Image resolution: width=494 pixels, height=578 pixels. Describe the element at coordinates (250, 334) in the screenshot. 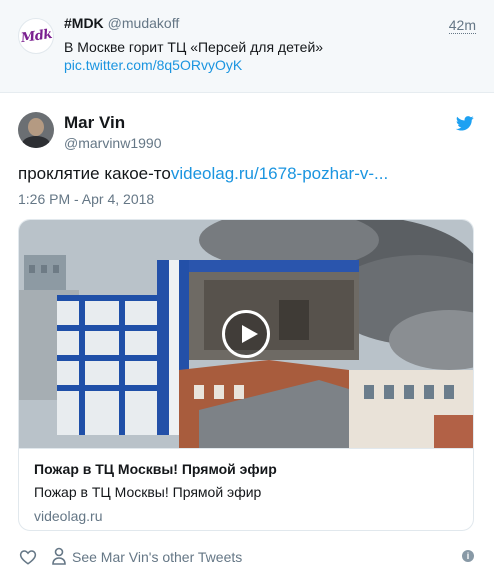

I see `play-icon` at that location.